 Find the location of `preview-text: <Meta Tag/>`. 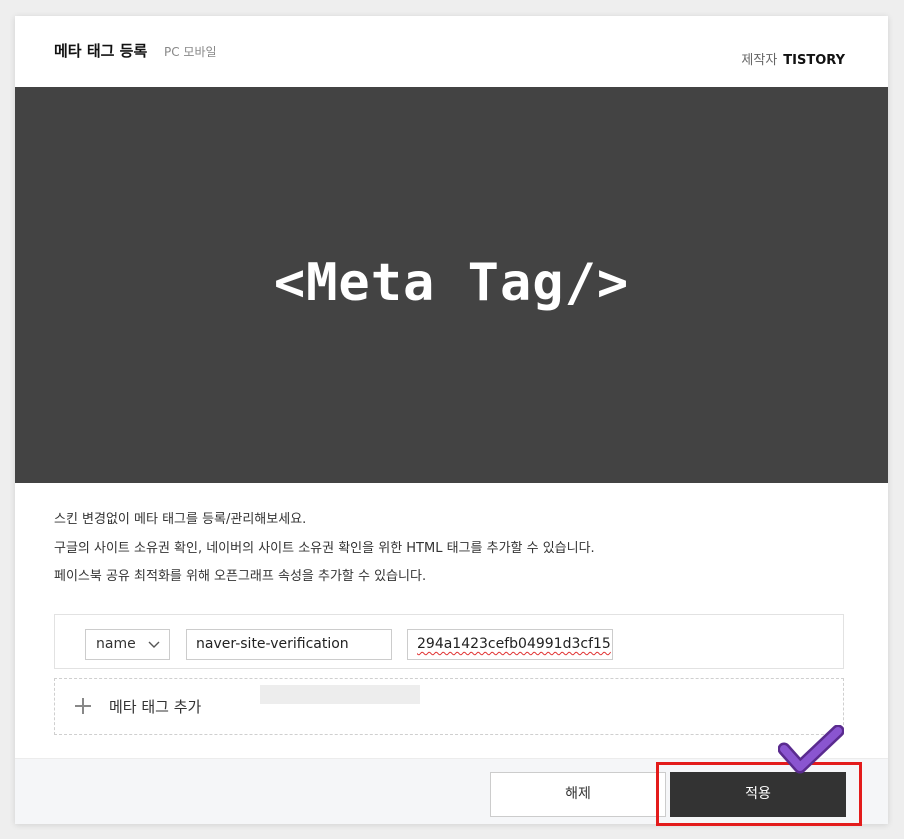

preview-text: <Meta Tag/> is located at coordinates (451, 283).